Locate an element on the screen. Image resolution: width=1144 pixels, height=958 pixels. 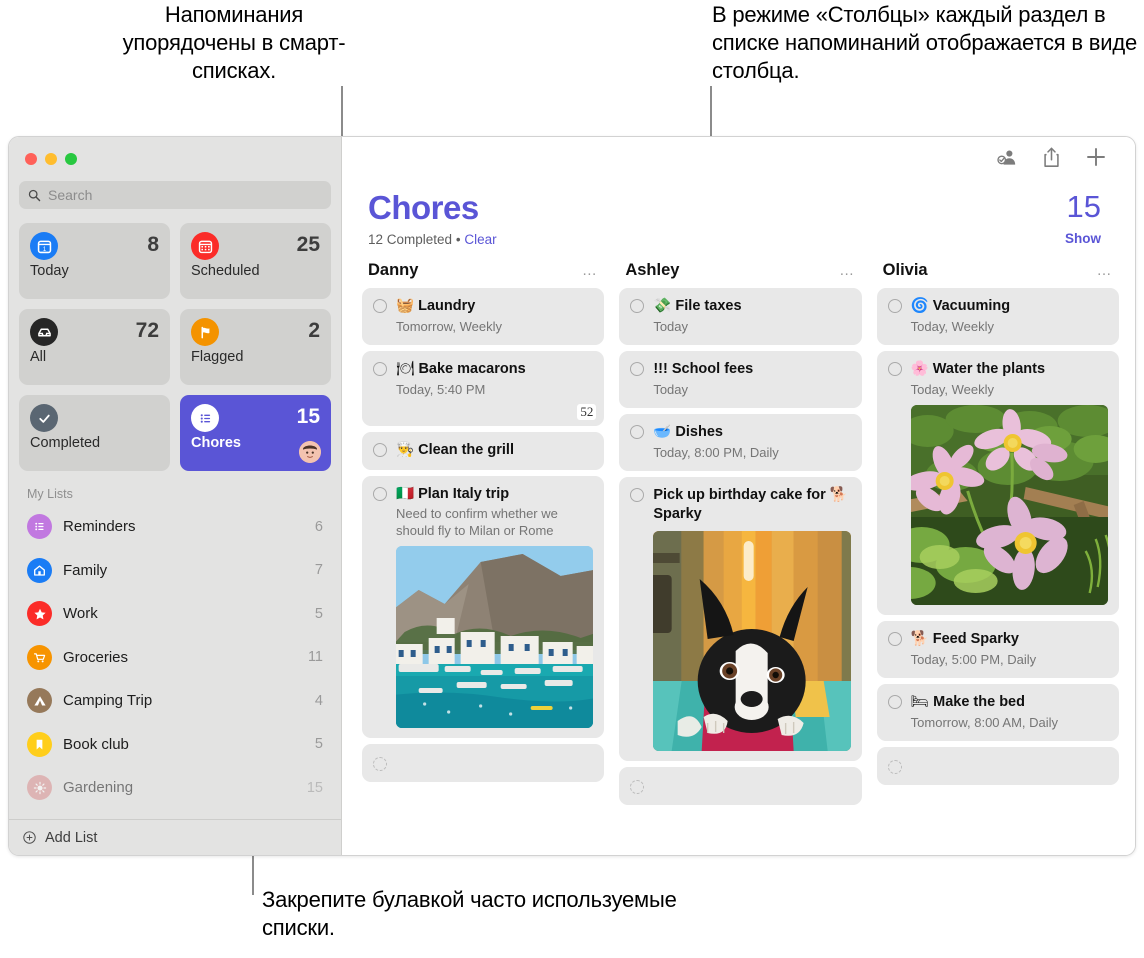
reminder-emoji: 🌸 is located at coordinates (919, 369).